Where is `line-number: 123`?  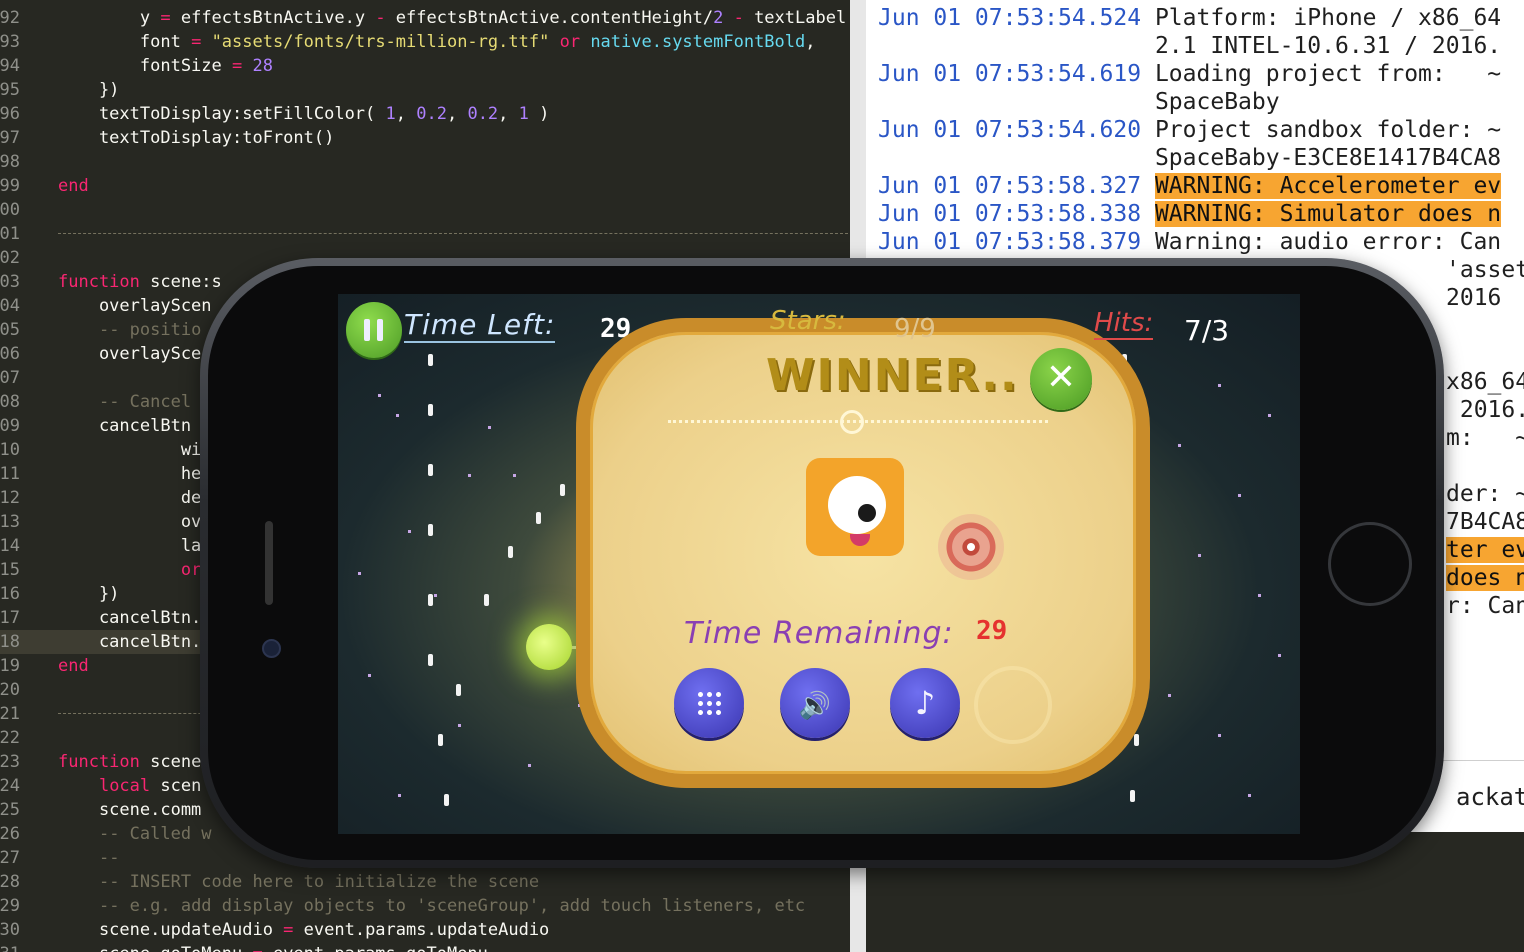 line-number: 123 is located at coordinates (10, 762).